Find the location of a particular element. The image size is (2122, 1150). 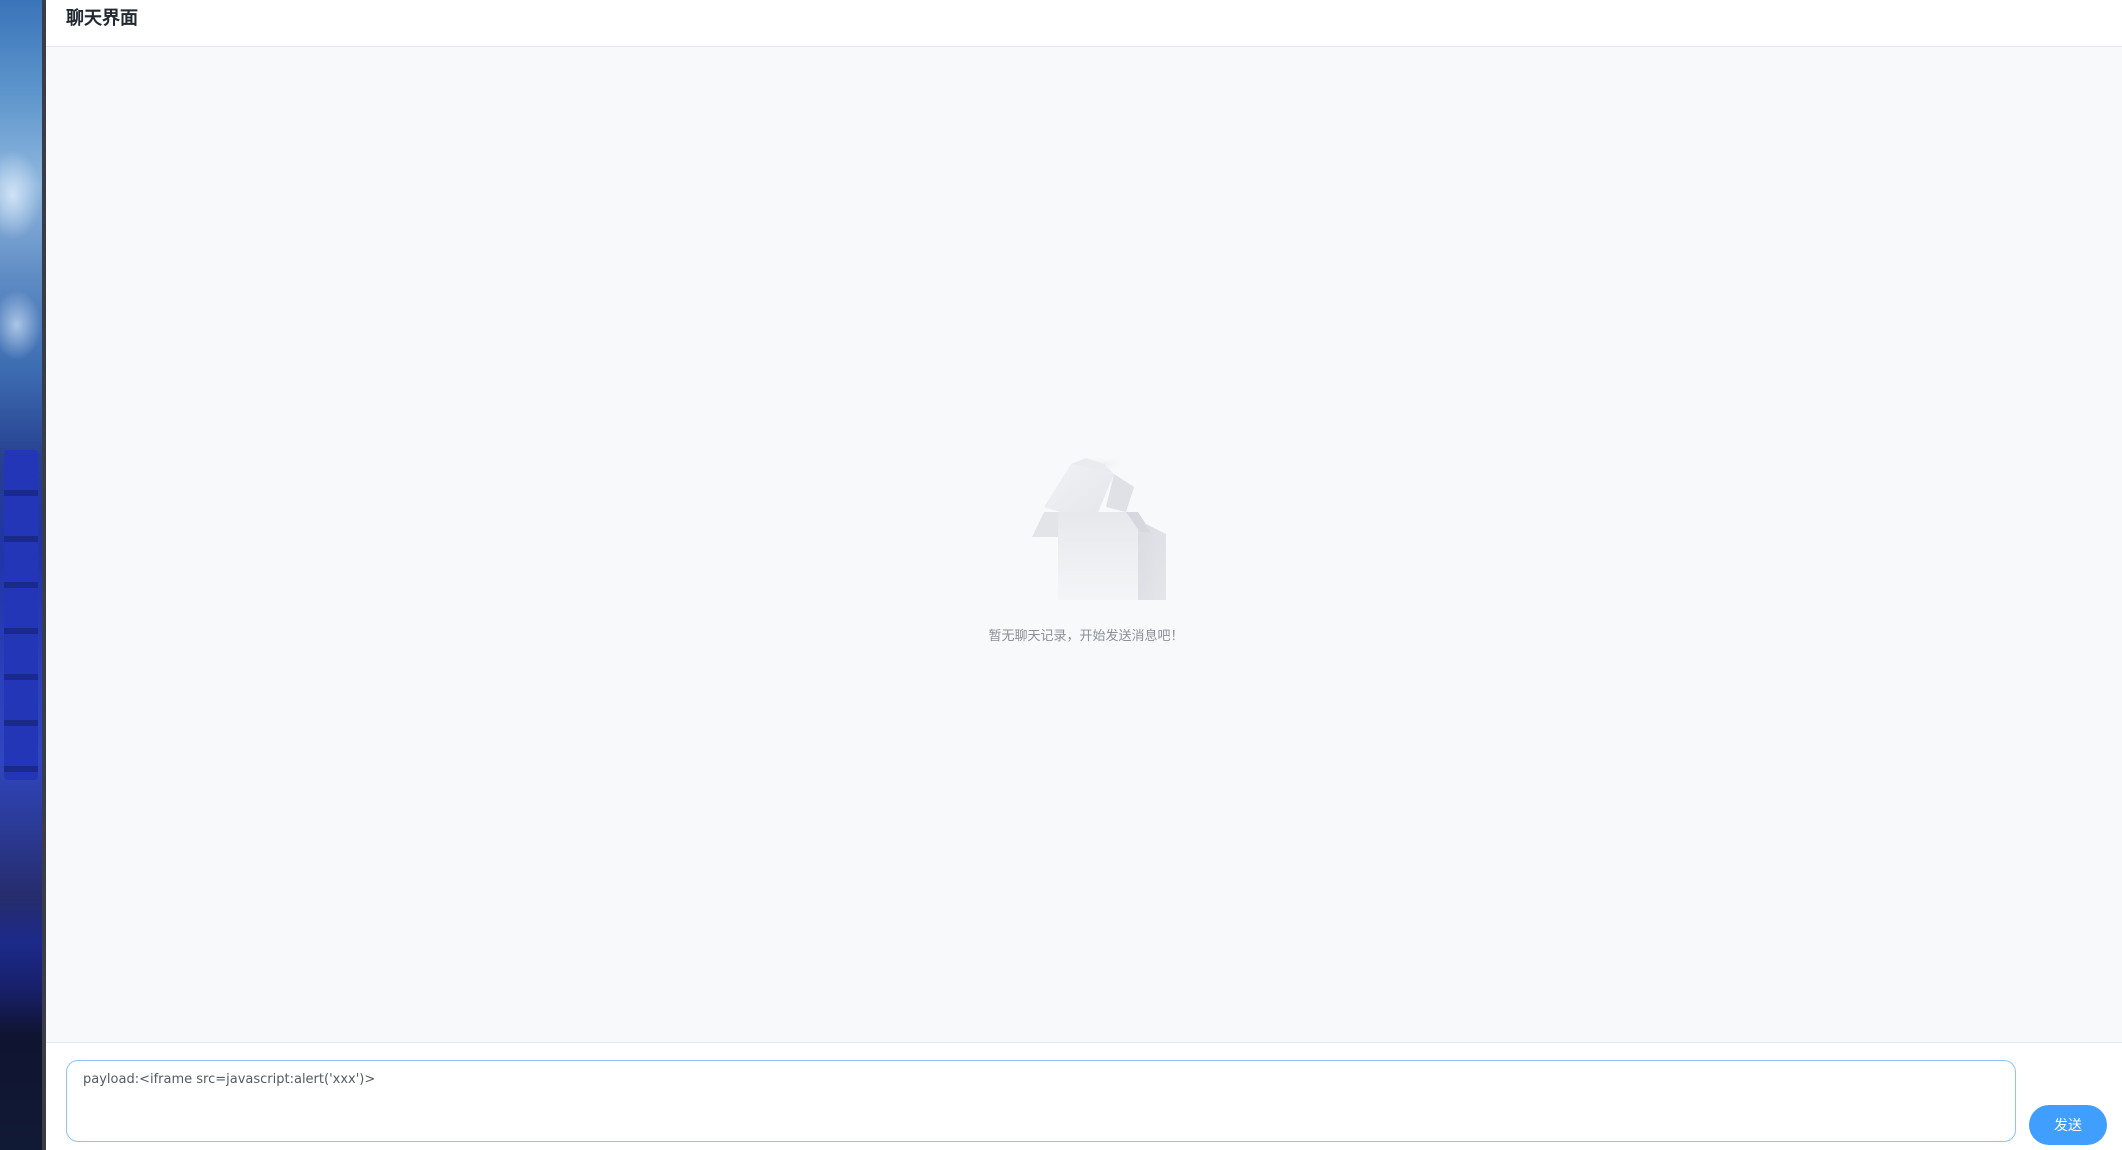

empty-state: 暂无聊天记录，开始发送消息吧！ is located at coordinates (1086, 552).